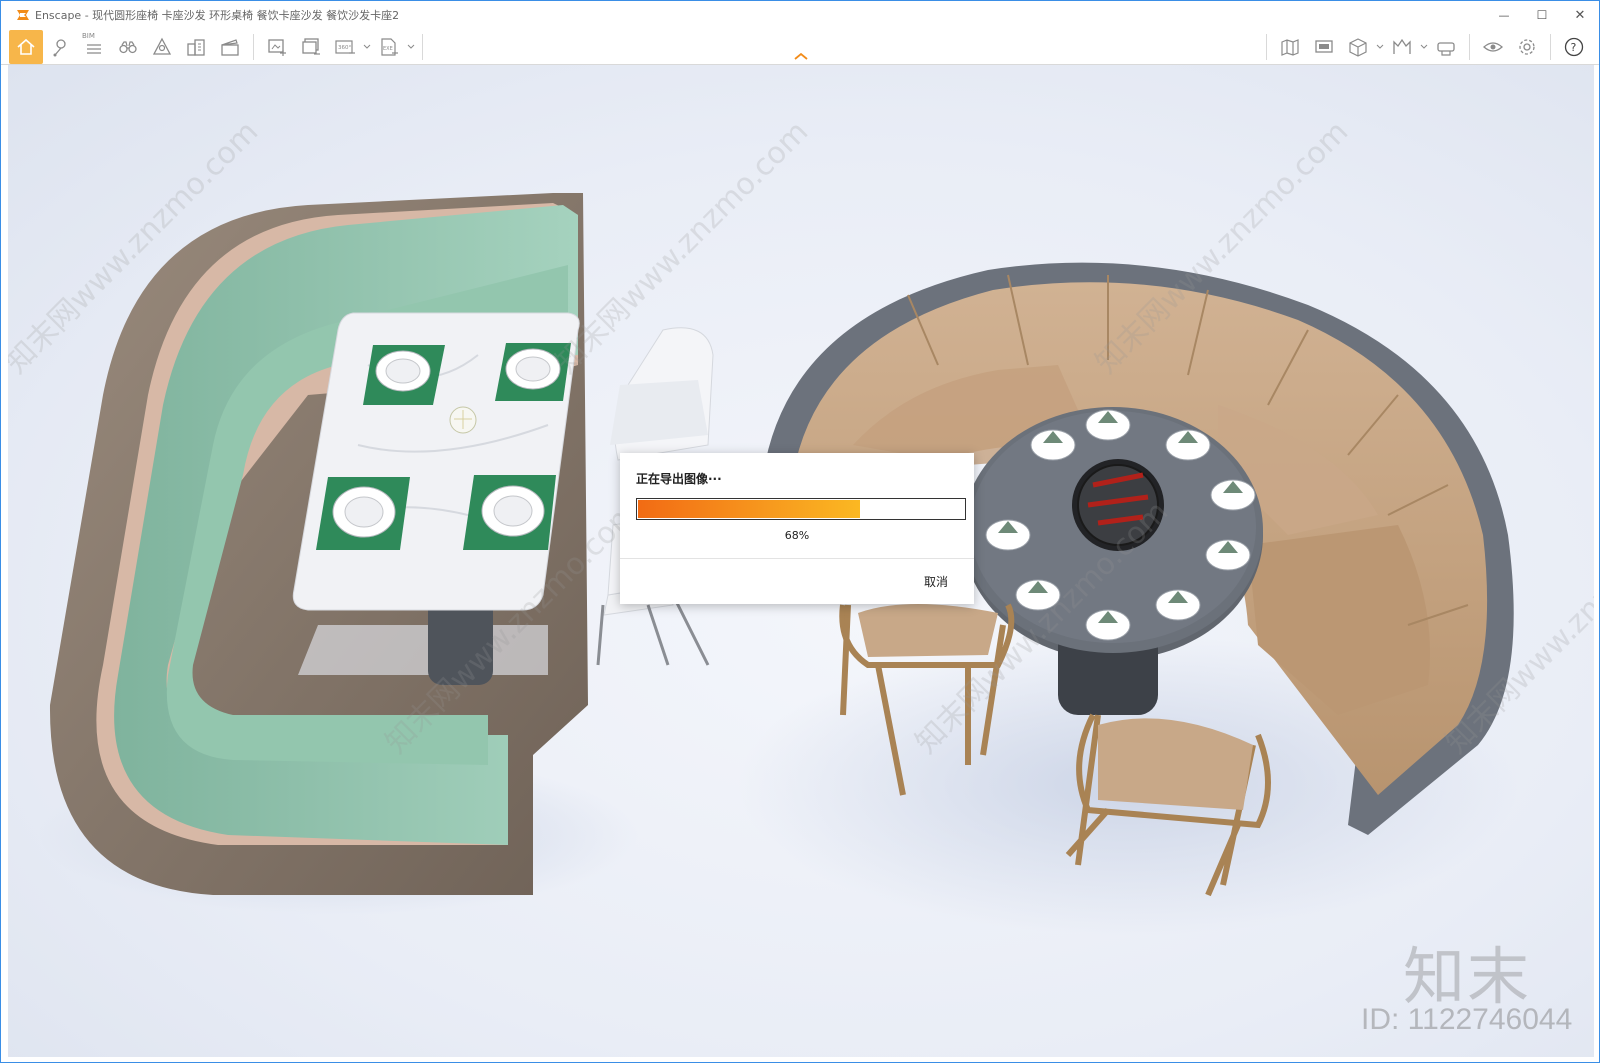 Image resolution: width=1600 pixels, height=1063 pixels. I want to click on close-button: ✕, so click(1580, 15).